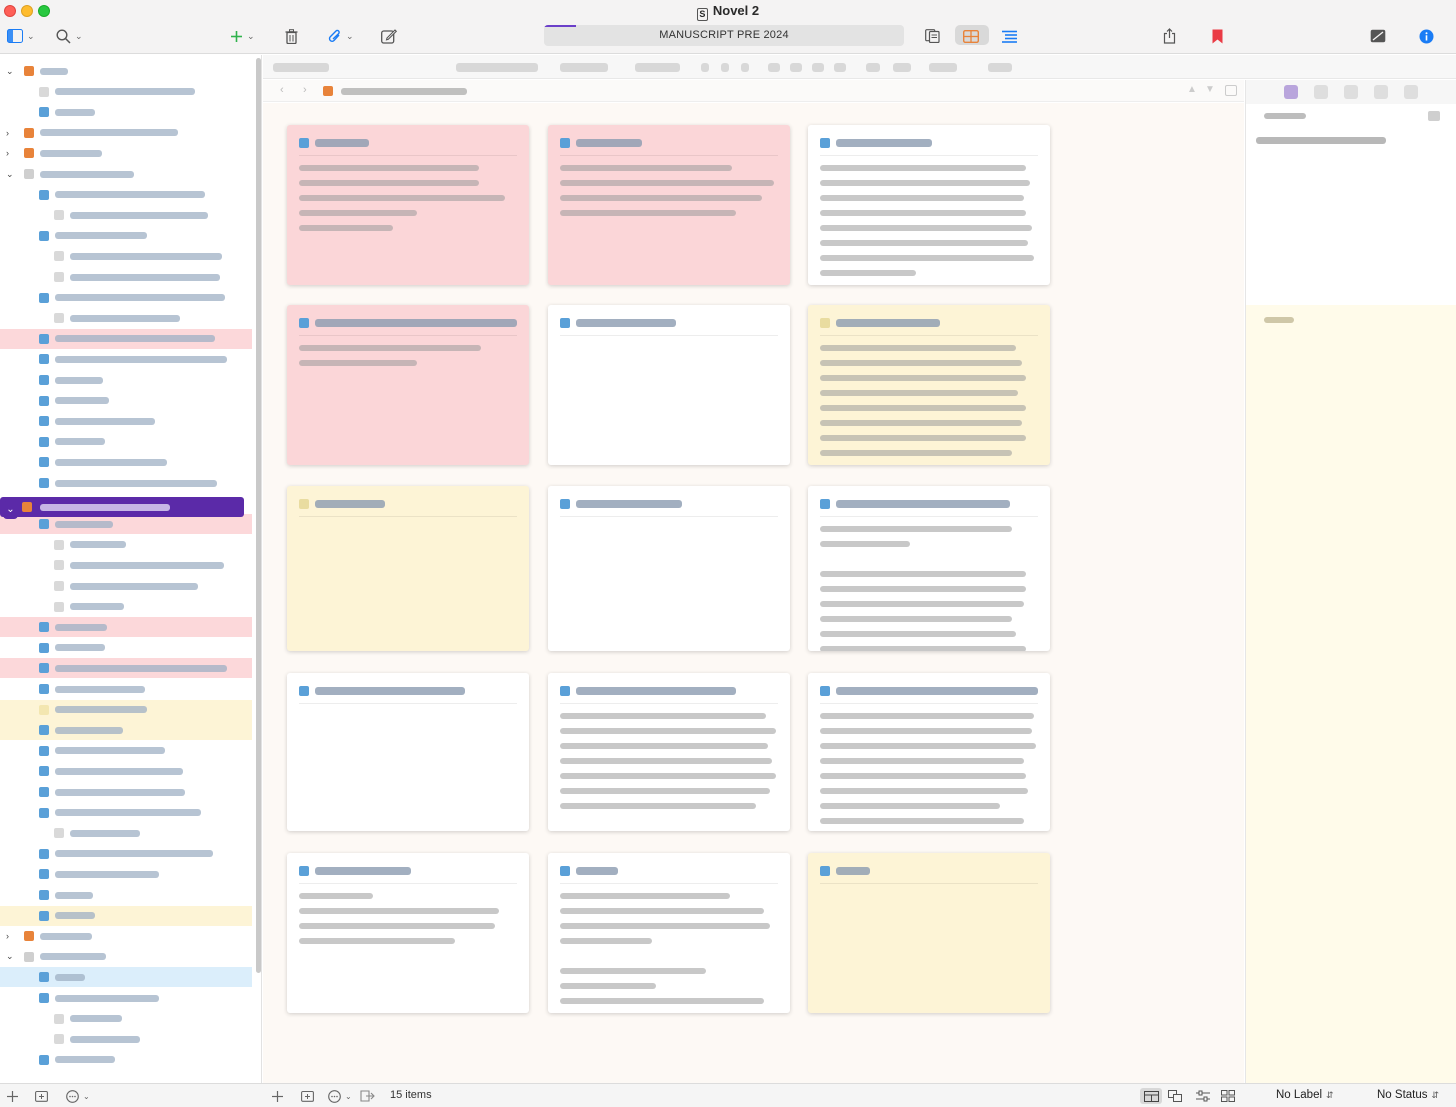 The image size is (1456, 1107). I want to click on inspector-button, so click(1426, 36).